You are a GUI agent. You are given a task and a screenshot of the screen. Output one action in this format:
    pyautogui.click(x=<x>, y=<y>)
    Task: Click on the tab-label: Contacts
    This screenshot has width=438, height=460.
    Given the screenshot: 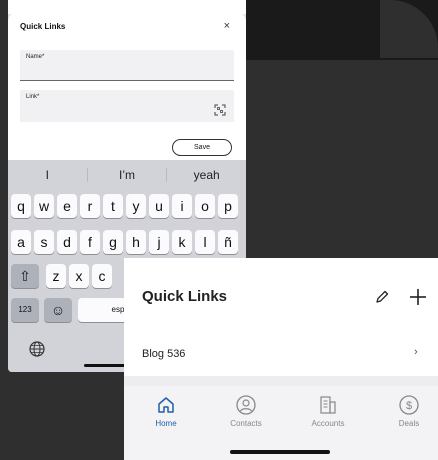 What is the action you would take?
    pyautogui.click(x=246, y=423)
    